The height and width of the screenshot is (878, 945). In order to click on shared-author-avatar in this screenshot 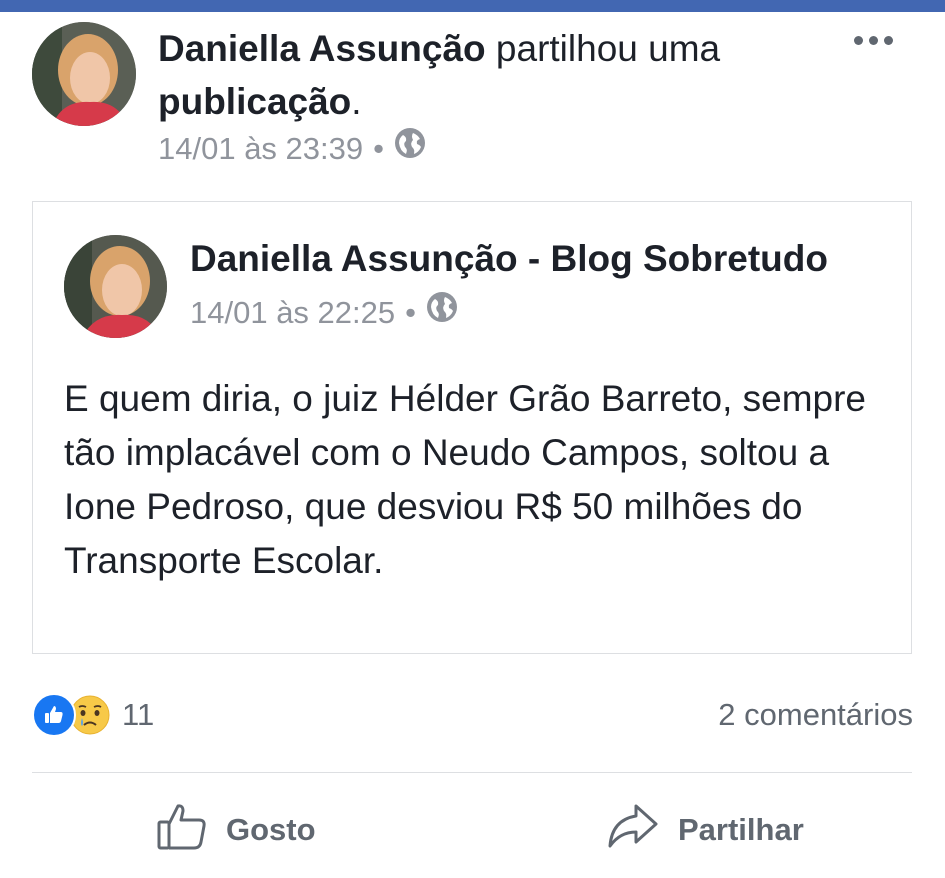, I will do `click(115, 286)`.